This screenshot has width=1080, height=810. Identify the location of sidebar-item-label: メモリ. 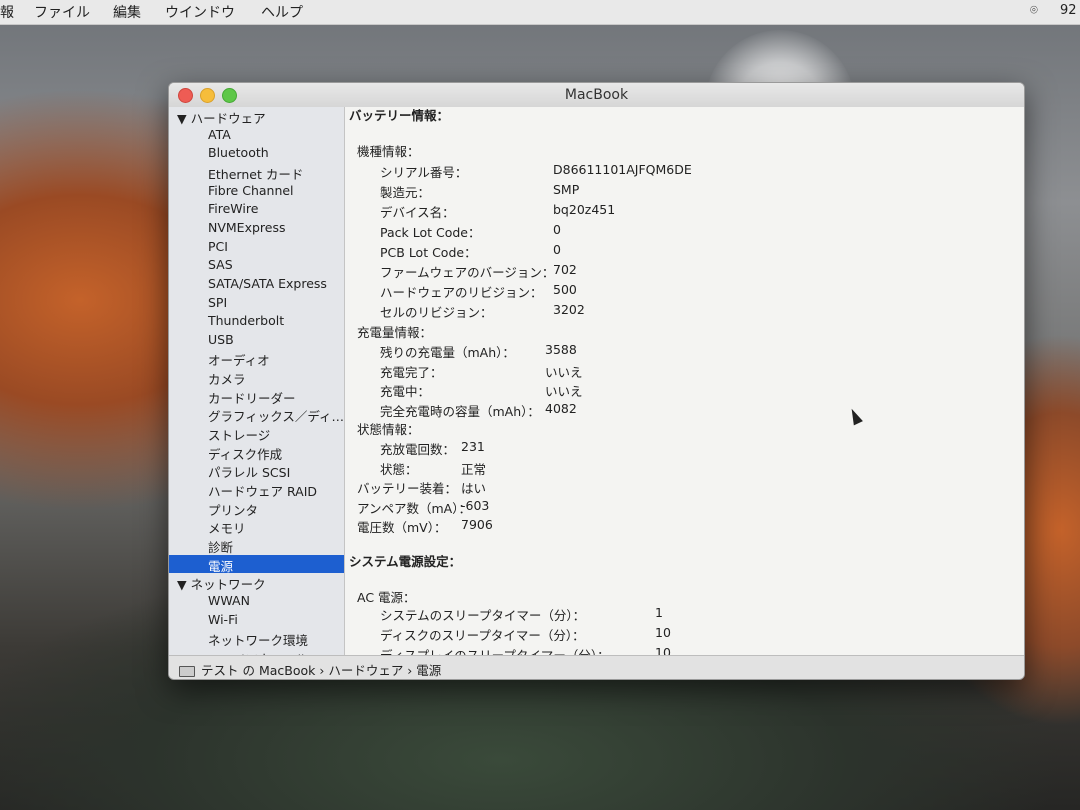
(227, 529).